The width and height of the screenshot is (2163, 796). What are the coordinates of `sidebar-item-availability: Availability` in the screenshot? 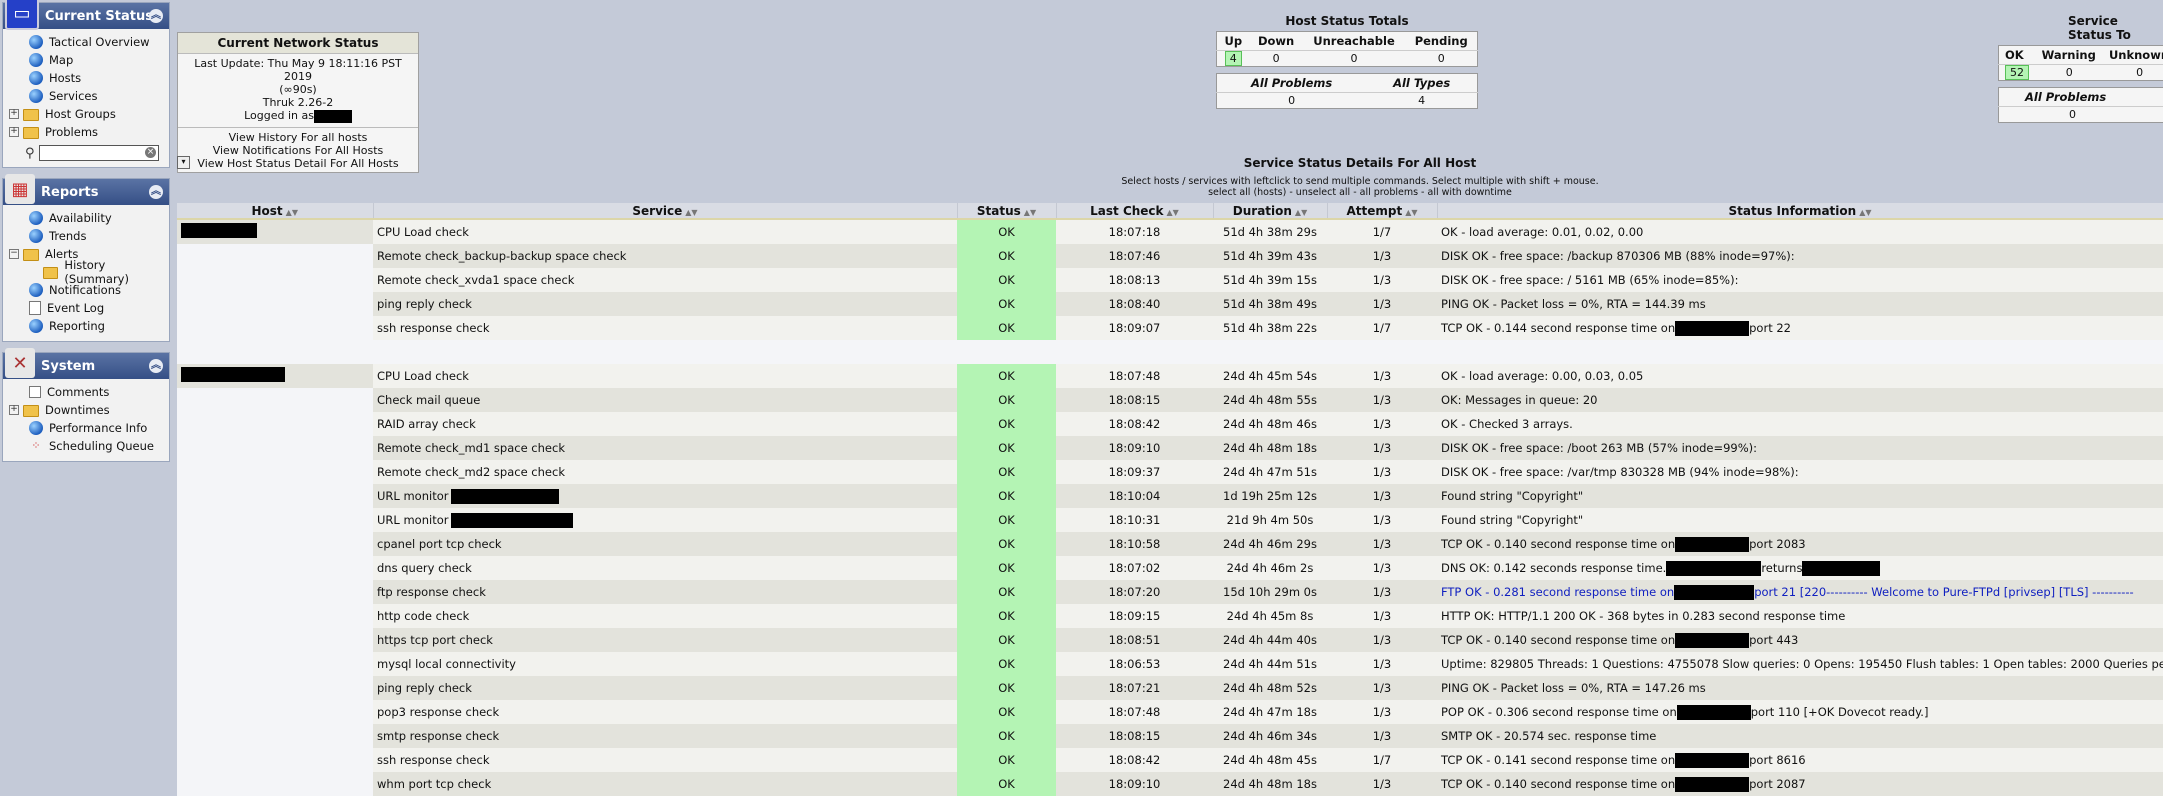 It's located at (86, 218).